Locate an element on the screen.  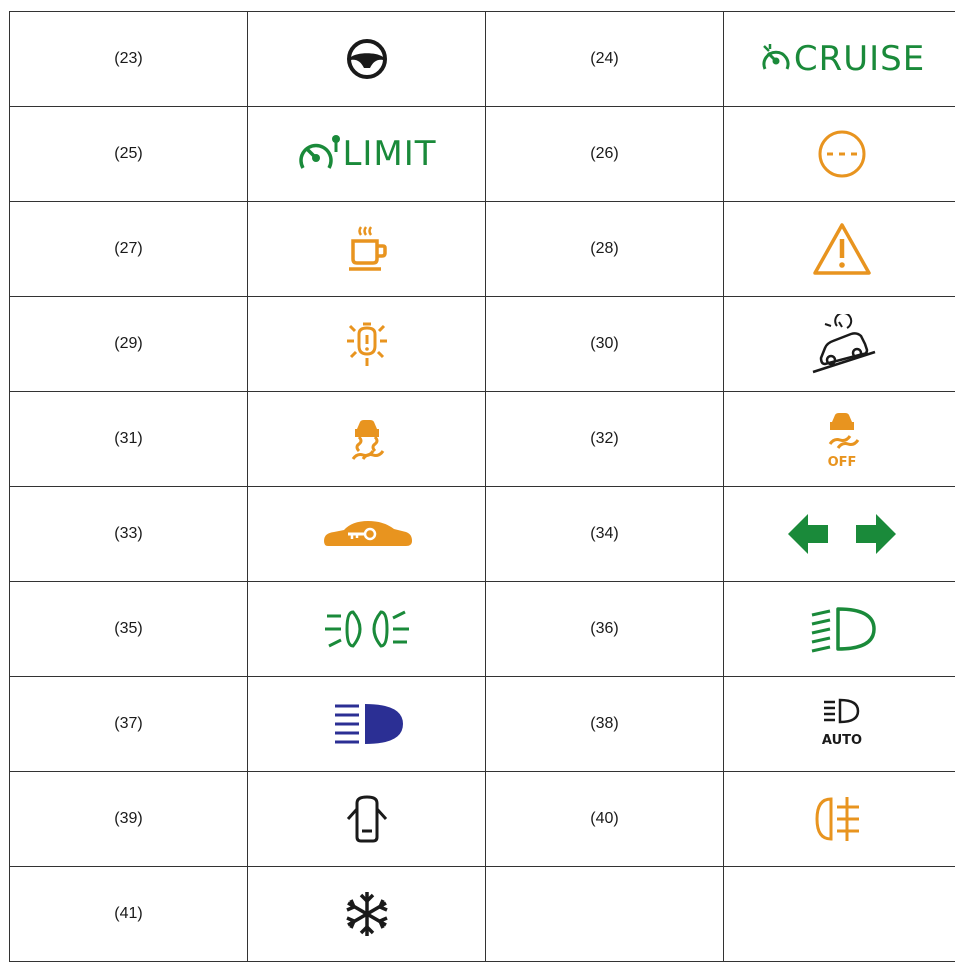
number-cell: (40) is located at coordinates (605, 819).